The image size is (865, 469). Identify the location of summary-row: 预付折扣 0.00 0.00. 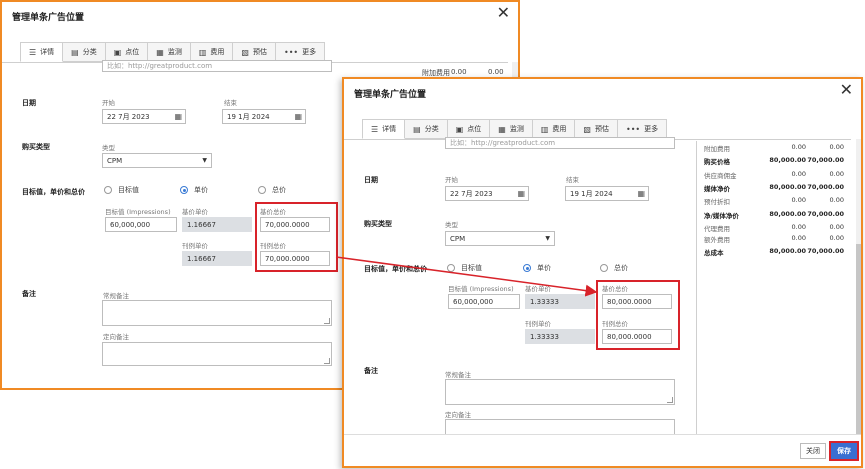
(774, 201).